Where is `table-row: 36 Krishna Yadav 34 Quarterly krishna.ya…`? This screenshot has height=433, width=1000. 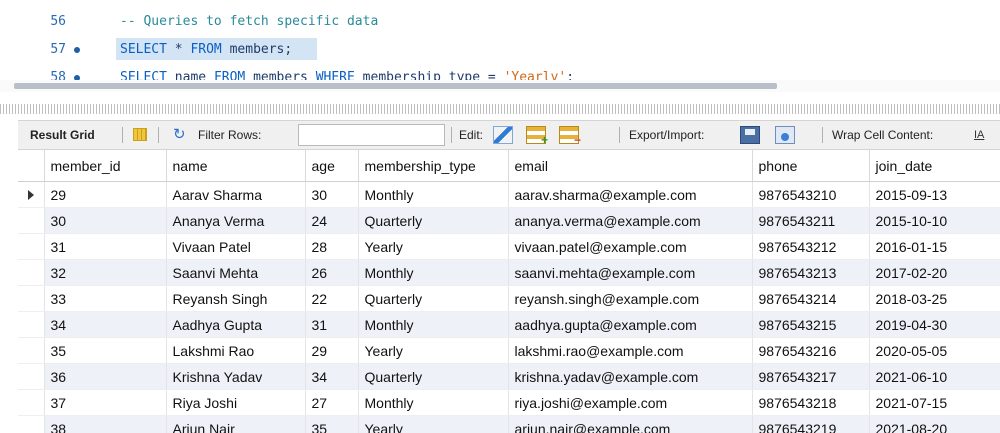
table-row: 36 Krishna Yadav 34 Quarterly krishna.ya… is located at coordinates (509, 376).